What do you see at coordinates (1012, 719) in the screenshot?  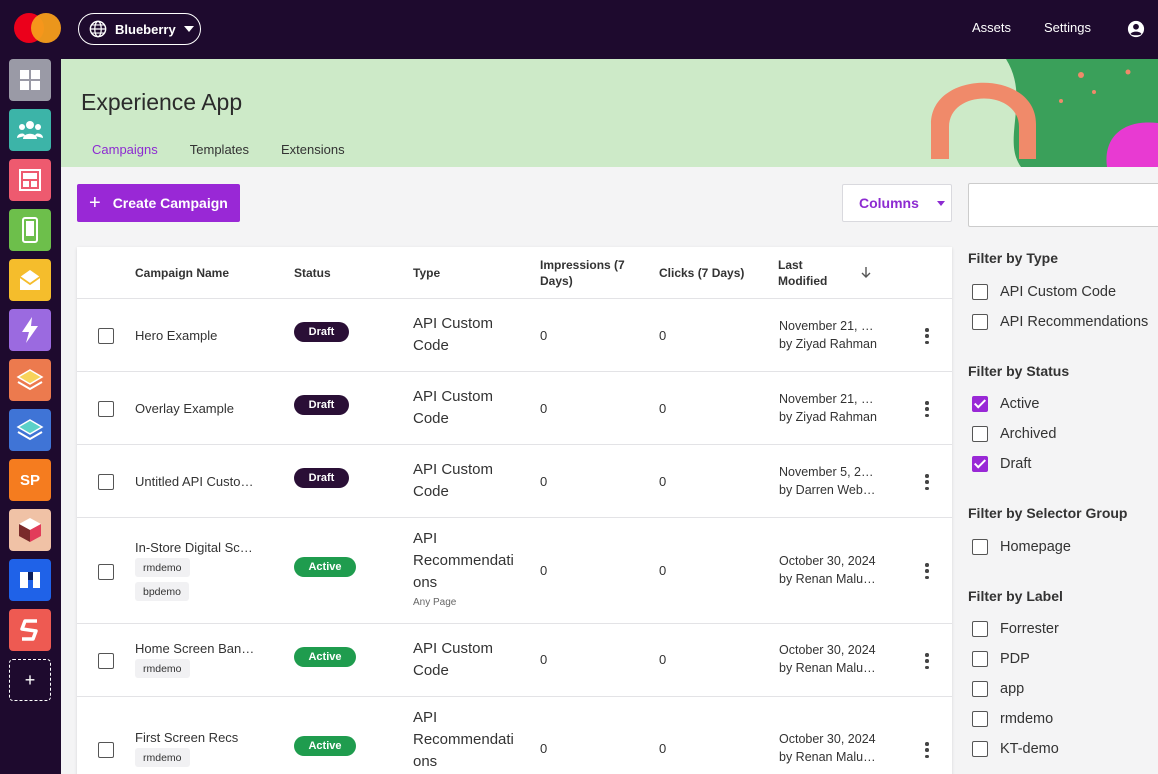 I see `filter-label-rmdemo: rmdemo` at bounding box center [1012, 719].